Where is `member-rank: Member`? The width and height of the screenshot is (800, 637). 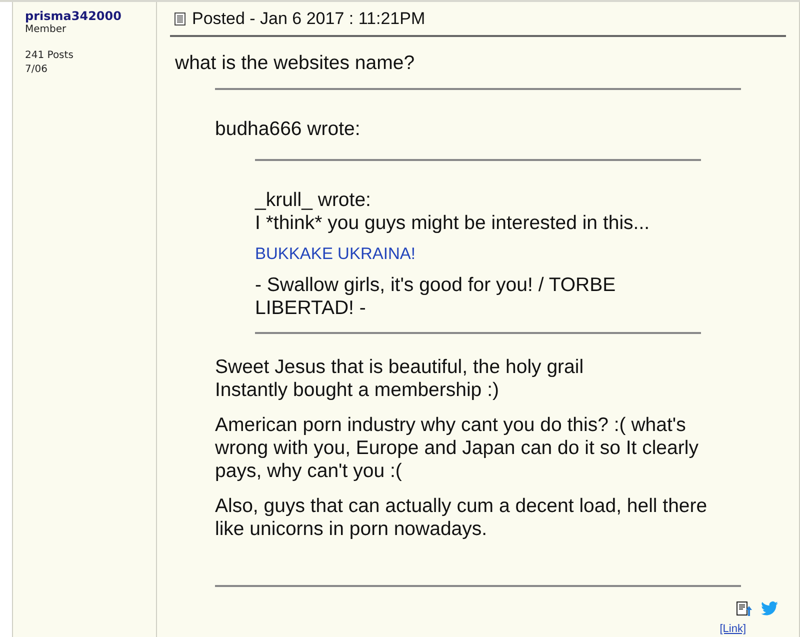
member-rank: Member is located at coordinates (46, 30).